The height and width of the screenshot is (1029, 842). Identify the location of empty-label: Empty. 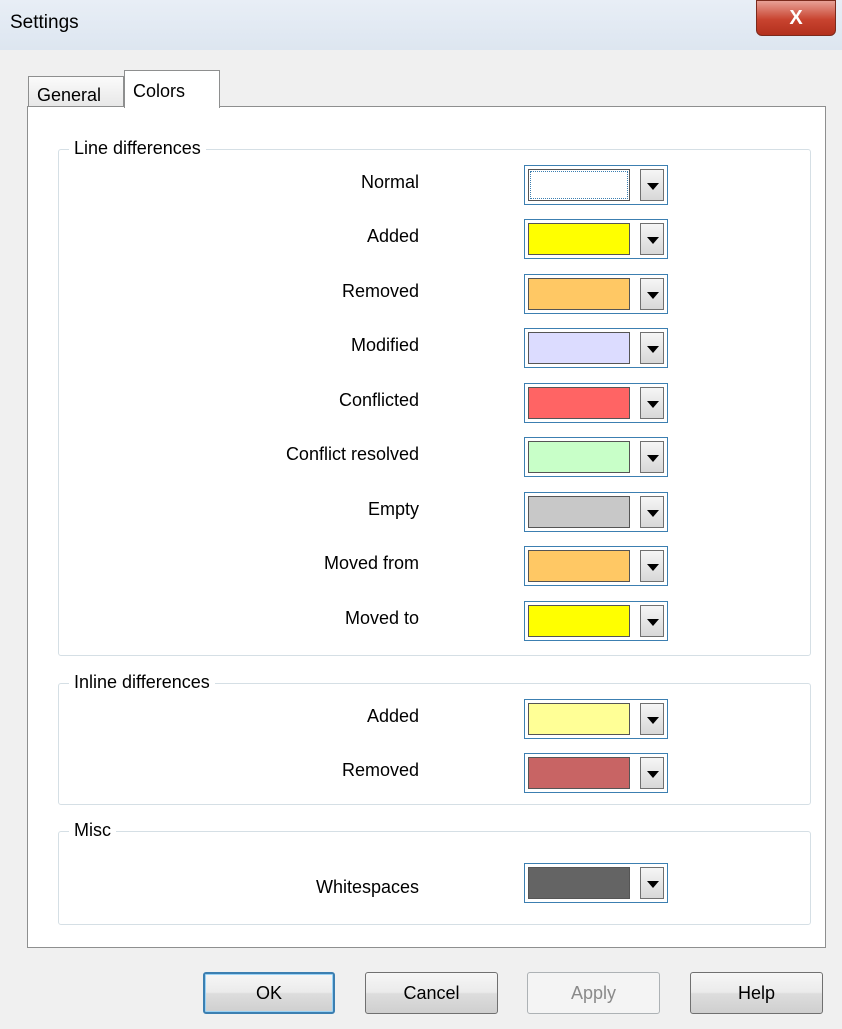
(393, 509).